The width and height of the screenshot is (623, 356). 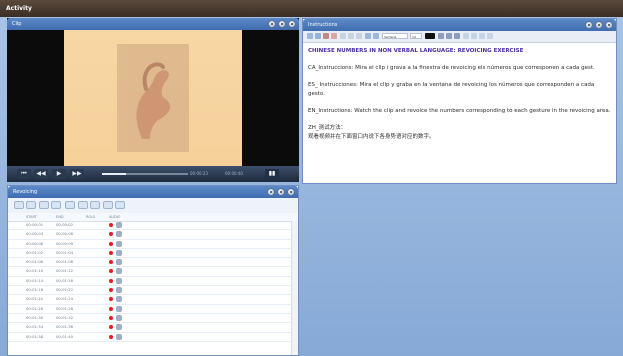 I want to click on bold-icon, so click(x=441, y=36).